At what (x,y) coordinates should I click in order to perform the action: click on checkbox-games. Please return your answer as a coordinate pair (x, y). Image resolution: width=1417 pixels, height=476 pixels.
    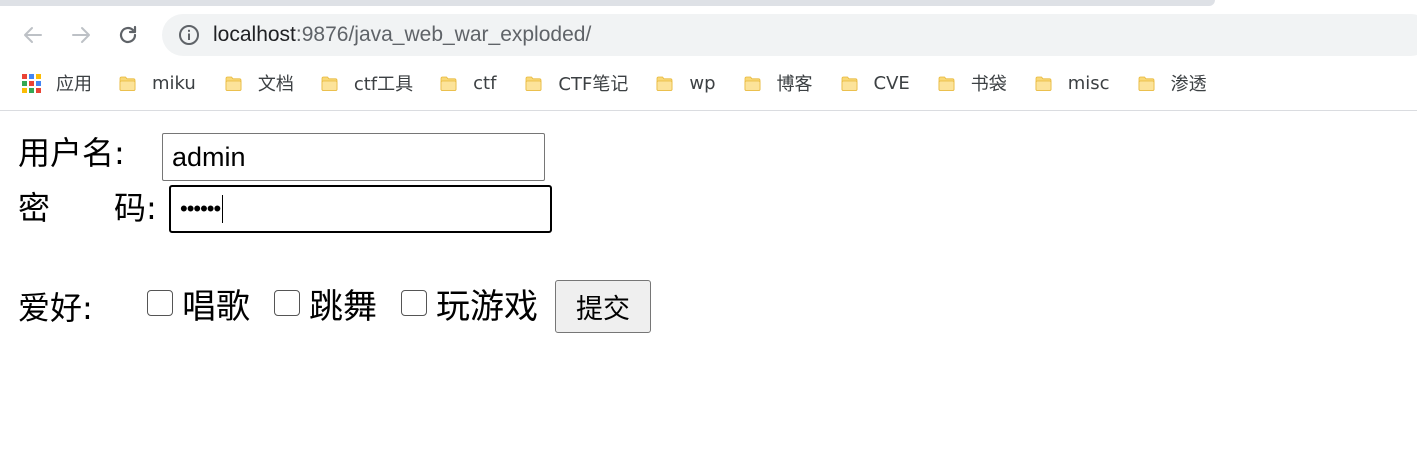
    Looking at the image, I should click on (414, 303).